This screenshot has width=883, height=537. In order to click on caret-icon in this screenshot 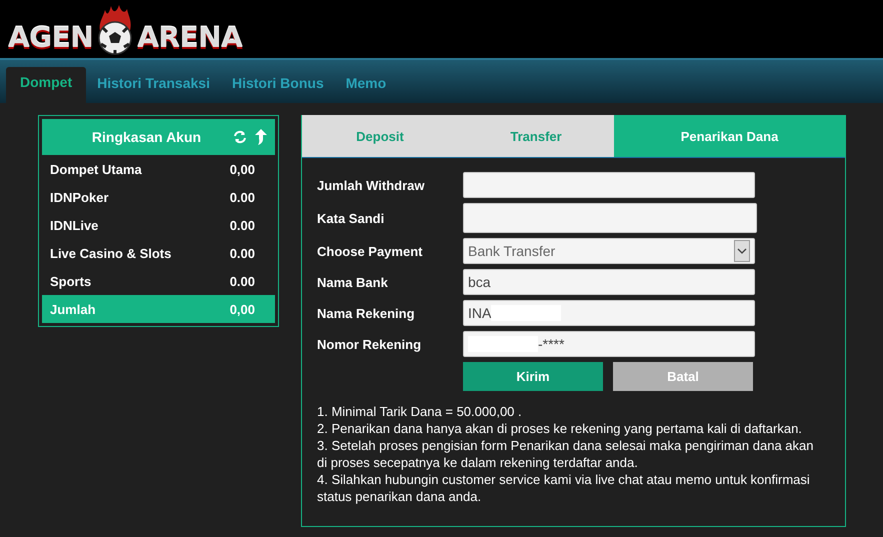, I will do `click(742, 251)`.